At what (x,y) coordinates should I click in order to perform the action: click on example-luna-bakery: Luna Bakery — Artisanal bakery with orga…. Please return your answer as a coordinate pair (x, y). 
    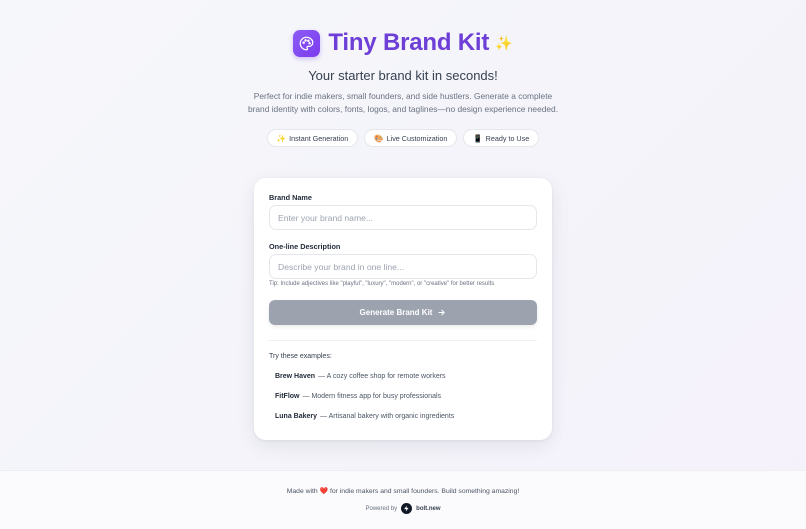
    Looking at the image, I should click on (403, 416).